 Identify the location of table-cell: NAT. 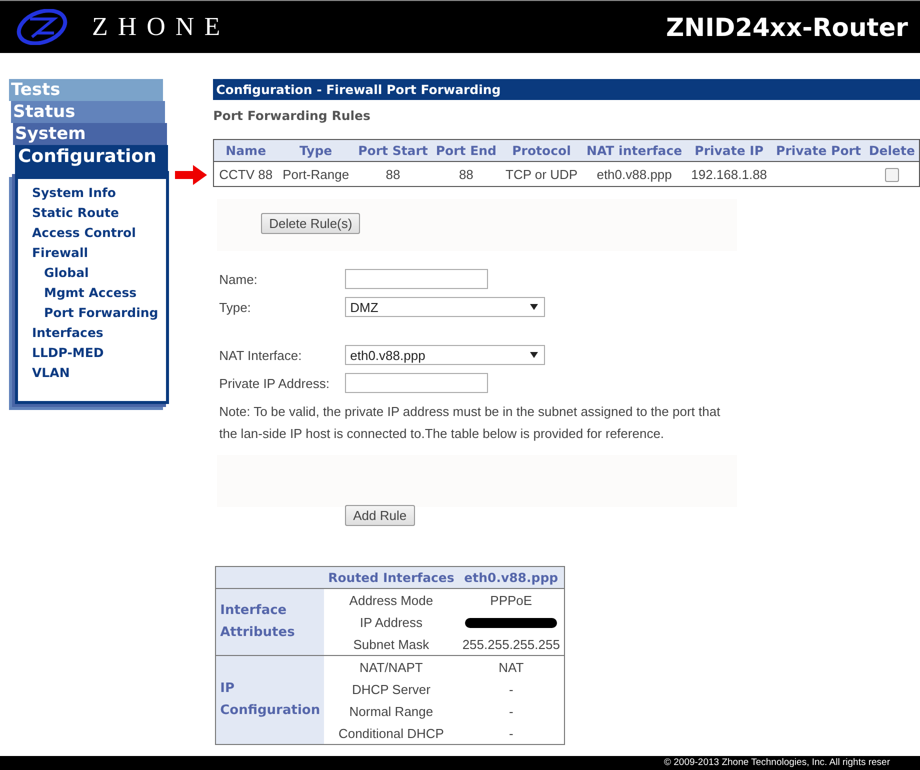
(511, 667).